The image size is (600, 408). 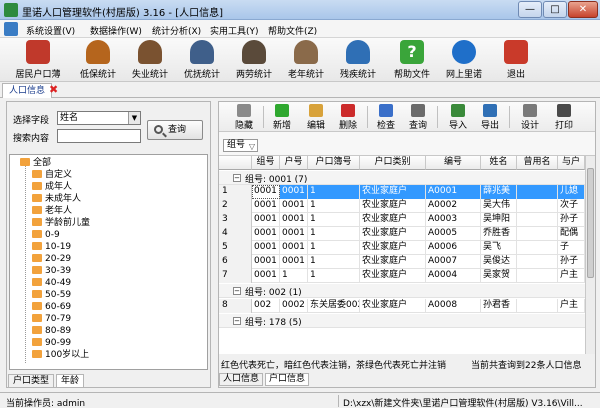 I want to click on labor-reform-stats-button: 两劳统计, so click(x=254, y=60).